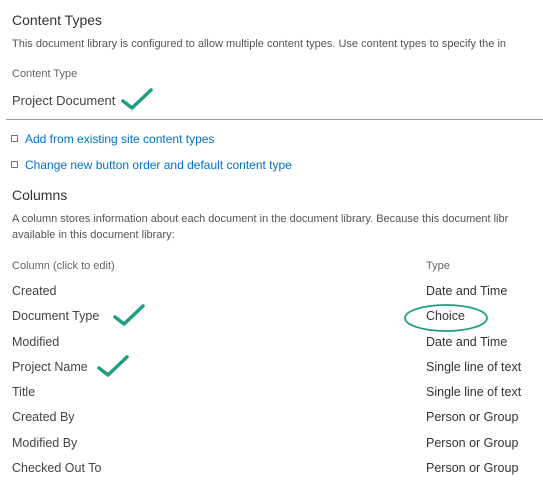  I want to click on content-types-title: Content Types, so click(57, 20).